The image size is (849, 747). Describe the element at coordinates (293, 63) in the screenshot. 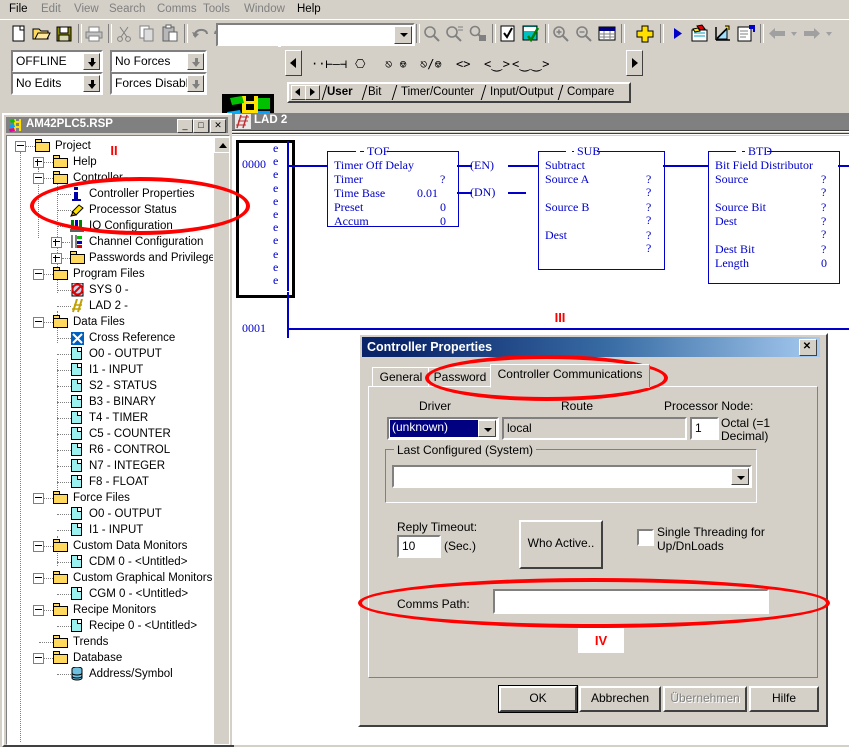

I see `instruction-scroll-left` at that location.